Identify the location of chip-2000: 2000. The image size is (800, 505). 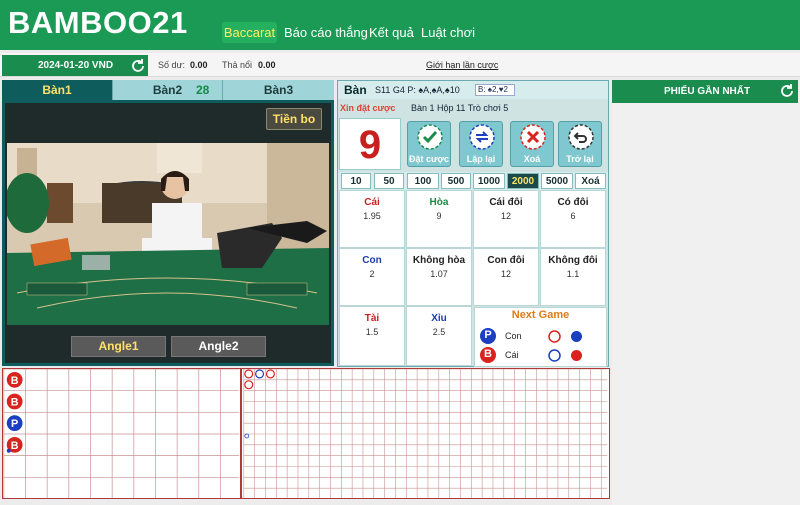
(523, 181).